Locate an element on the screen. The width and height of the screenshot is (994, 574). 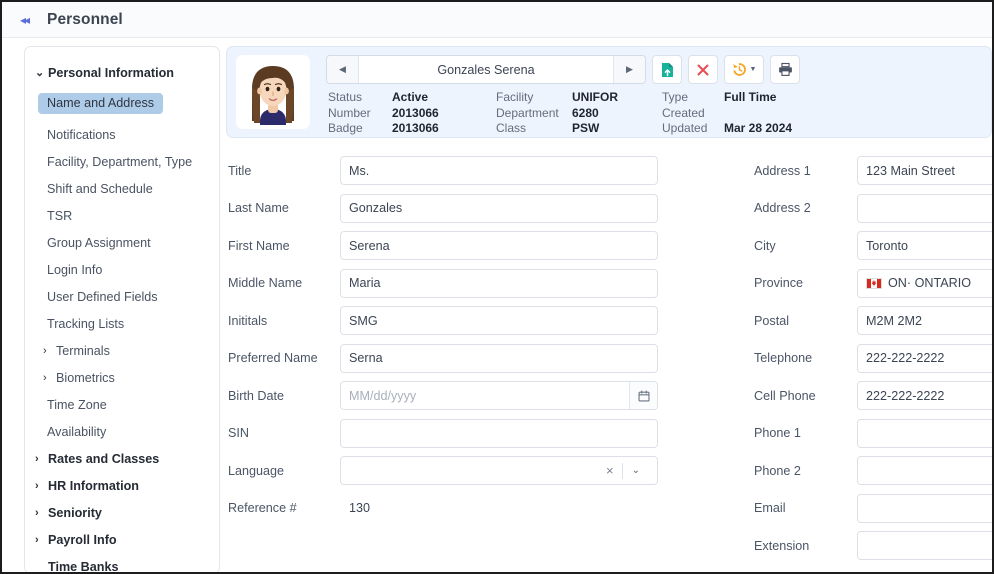
middle-name-field: Maria is located at coordinates (499, 283).